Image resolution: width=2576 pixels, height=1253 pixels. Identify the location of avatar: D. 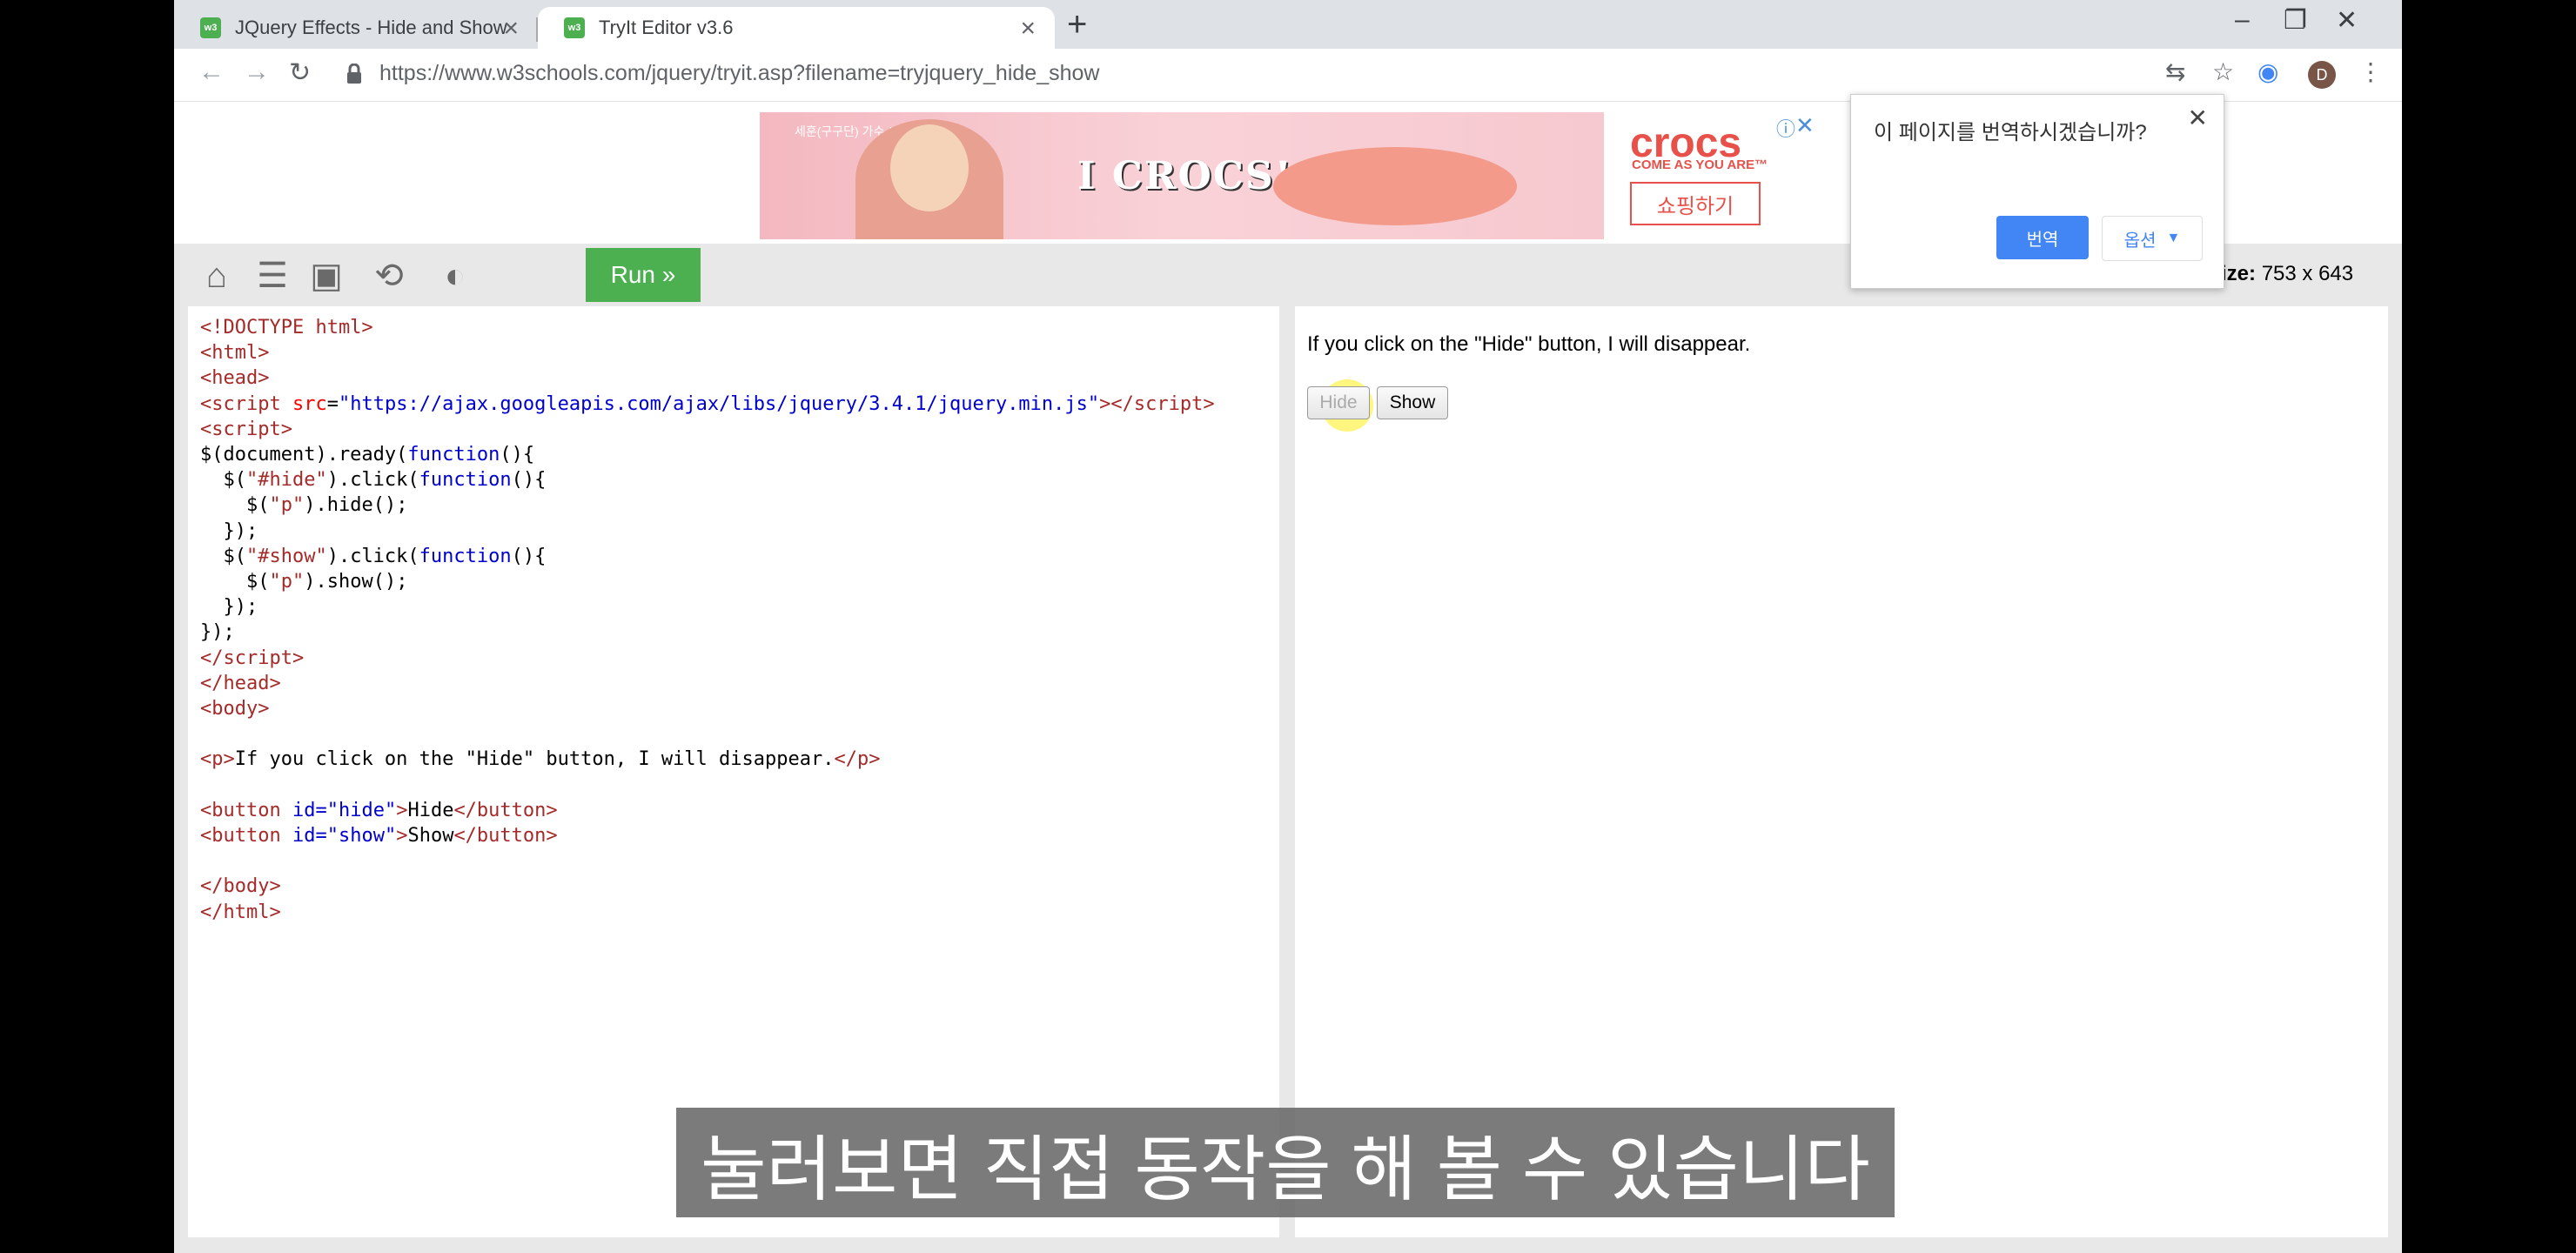
(2322, 75).